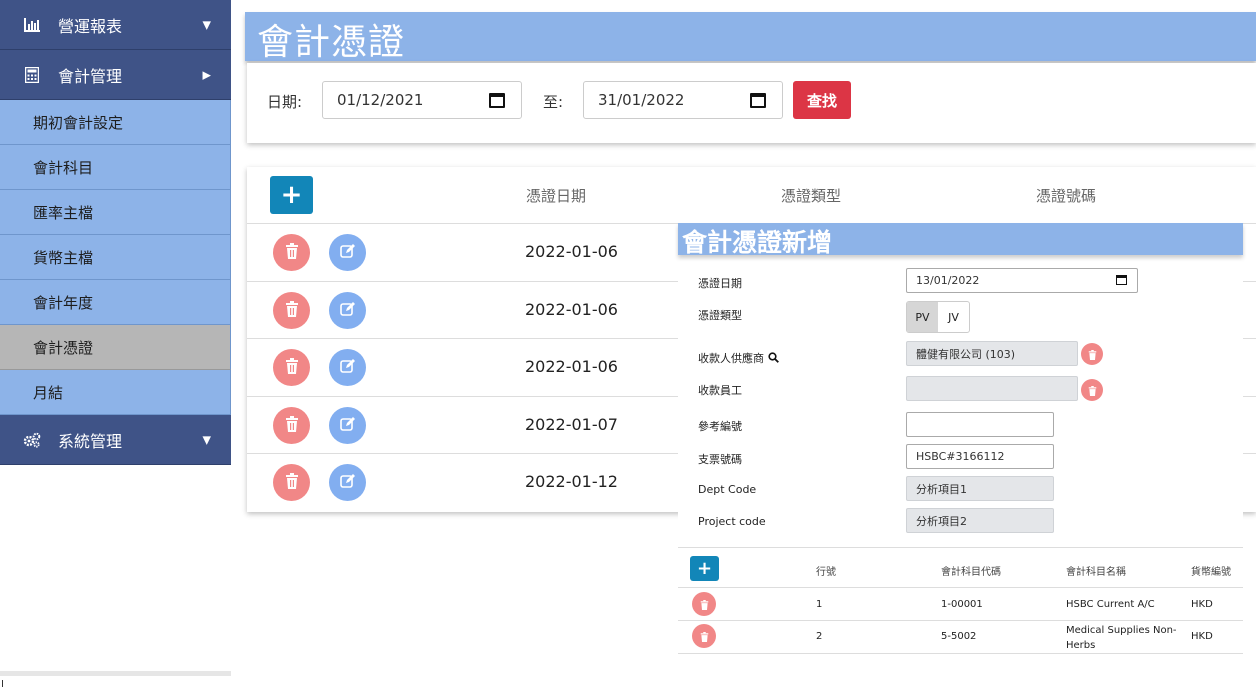 This screenshot has width=1256, height=687. I want to click on column-header: 行號, so click(826, 572).